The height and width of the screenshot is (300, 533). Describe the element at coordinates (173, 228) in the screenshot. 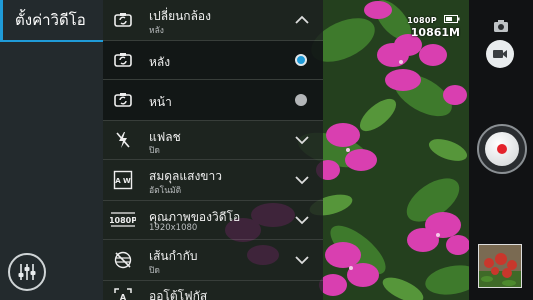

I see `video-quality-value: 1920x1080` at that location.